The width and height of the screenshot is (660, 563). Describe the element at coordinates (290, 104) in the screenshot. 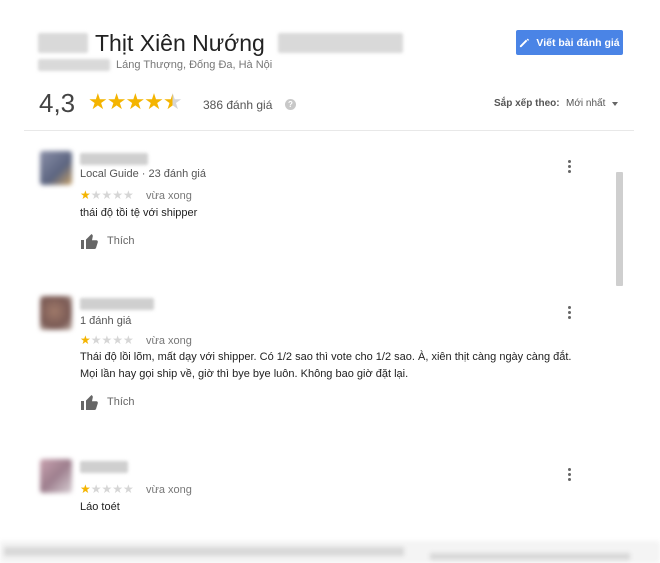

I see `help-icon: ?` at that location.